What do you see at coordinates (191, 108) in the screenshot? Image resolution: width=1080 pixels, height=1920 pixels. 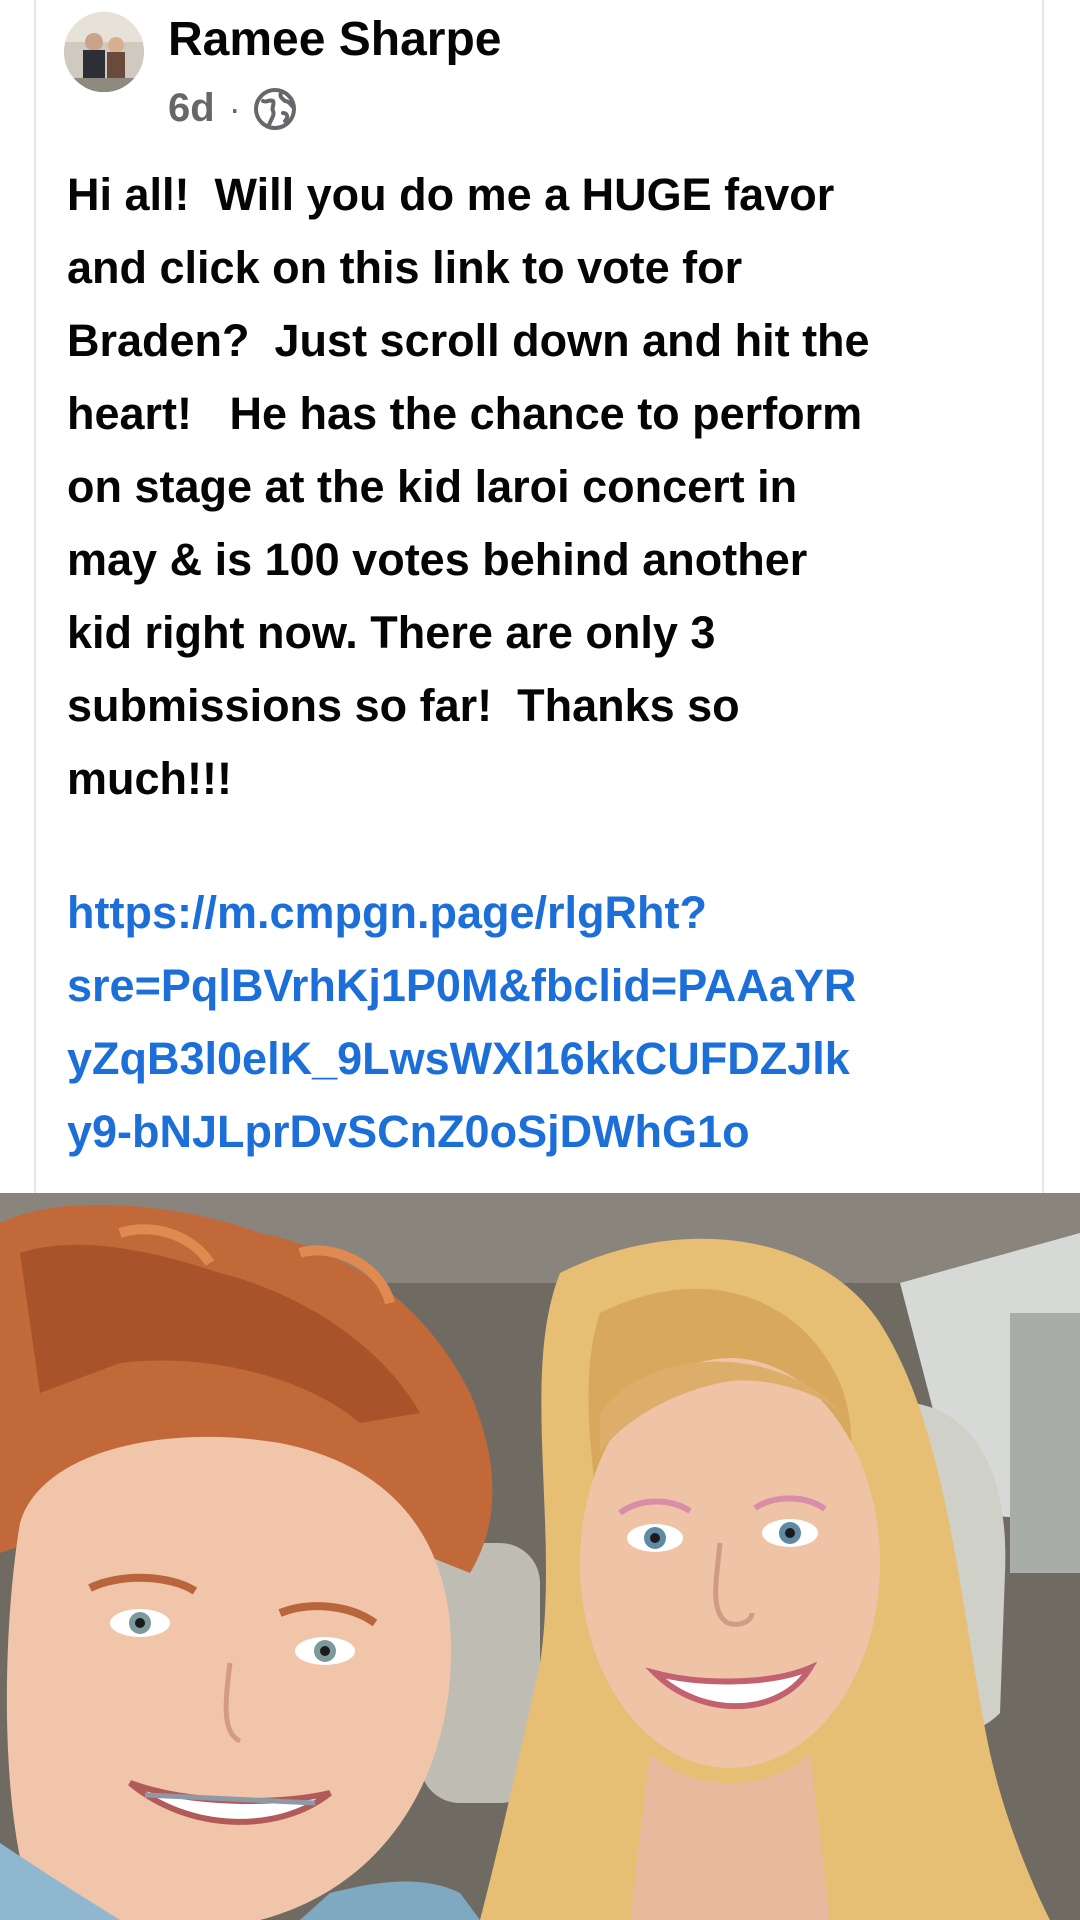 I see `post-timestamp: 6d` at bounding box center [191, 108].